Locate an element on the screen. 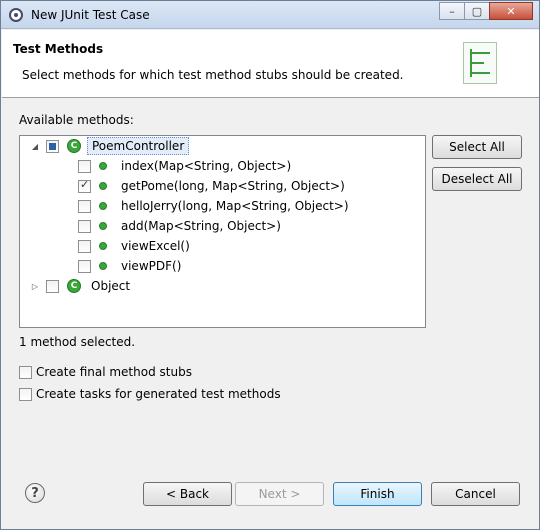 This screenshot has width=540, height=530. tree-item-label: helloJerry(long, Map<String, Object>) is located at coordinates (235, 206).